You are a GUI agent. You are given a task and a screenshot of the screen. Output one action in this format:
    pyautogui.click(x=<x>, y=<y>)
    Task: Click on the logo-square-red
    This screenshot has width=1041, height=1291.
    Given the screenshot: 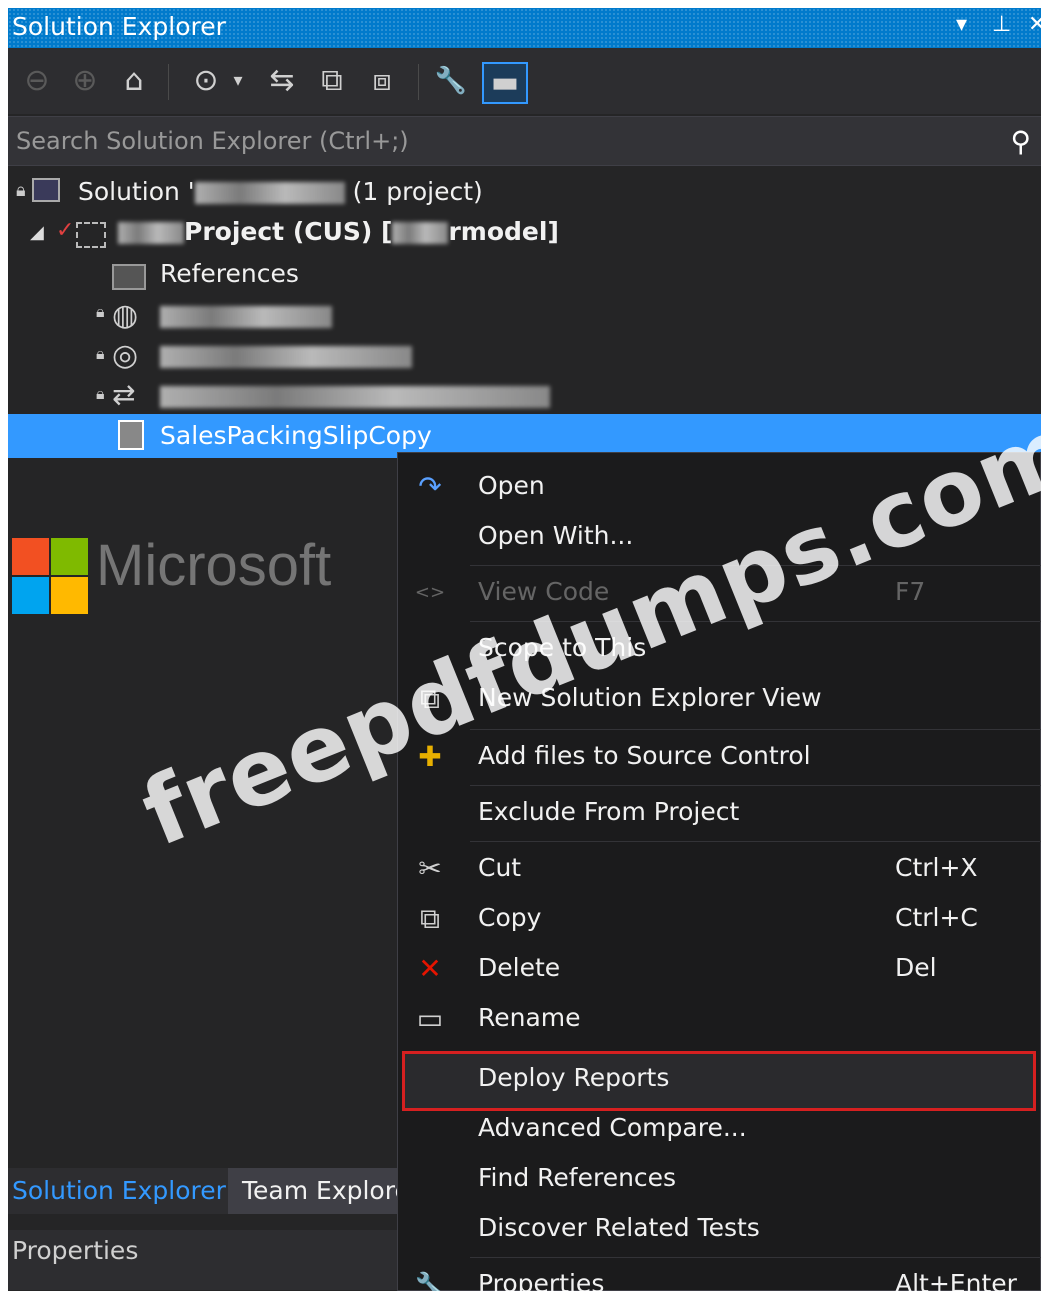 What is the action you would take?
    pyautogui.click(x=30, y=556)
    